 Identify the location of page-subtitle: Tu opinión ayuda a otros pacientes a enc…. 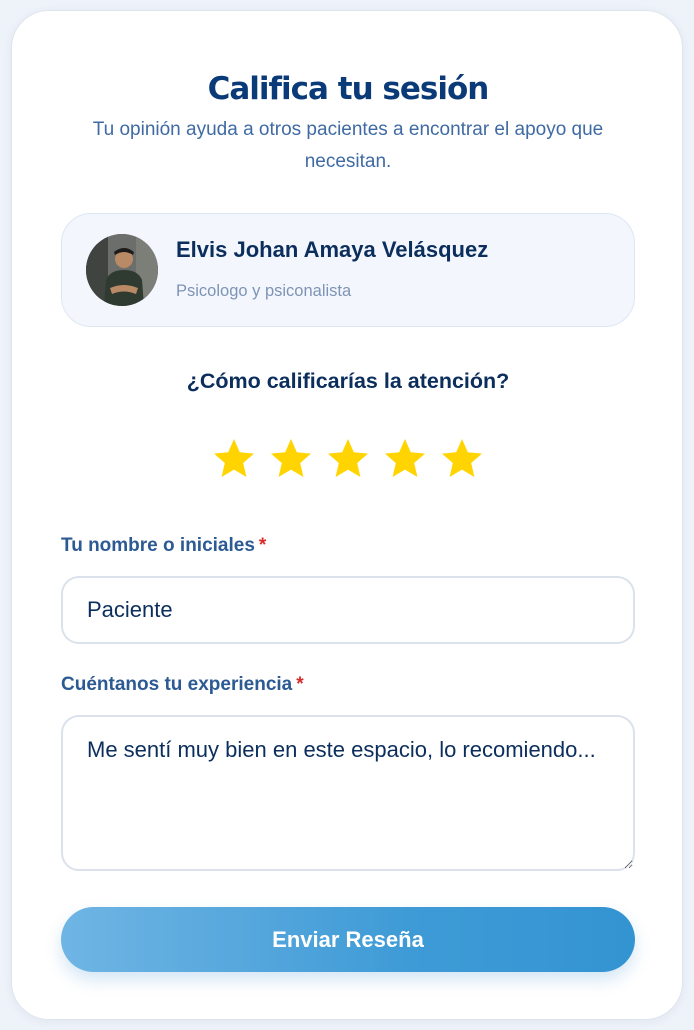
(348, 145).